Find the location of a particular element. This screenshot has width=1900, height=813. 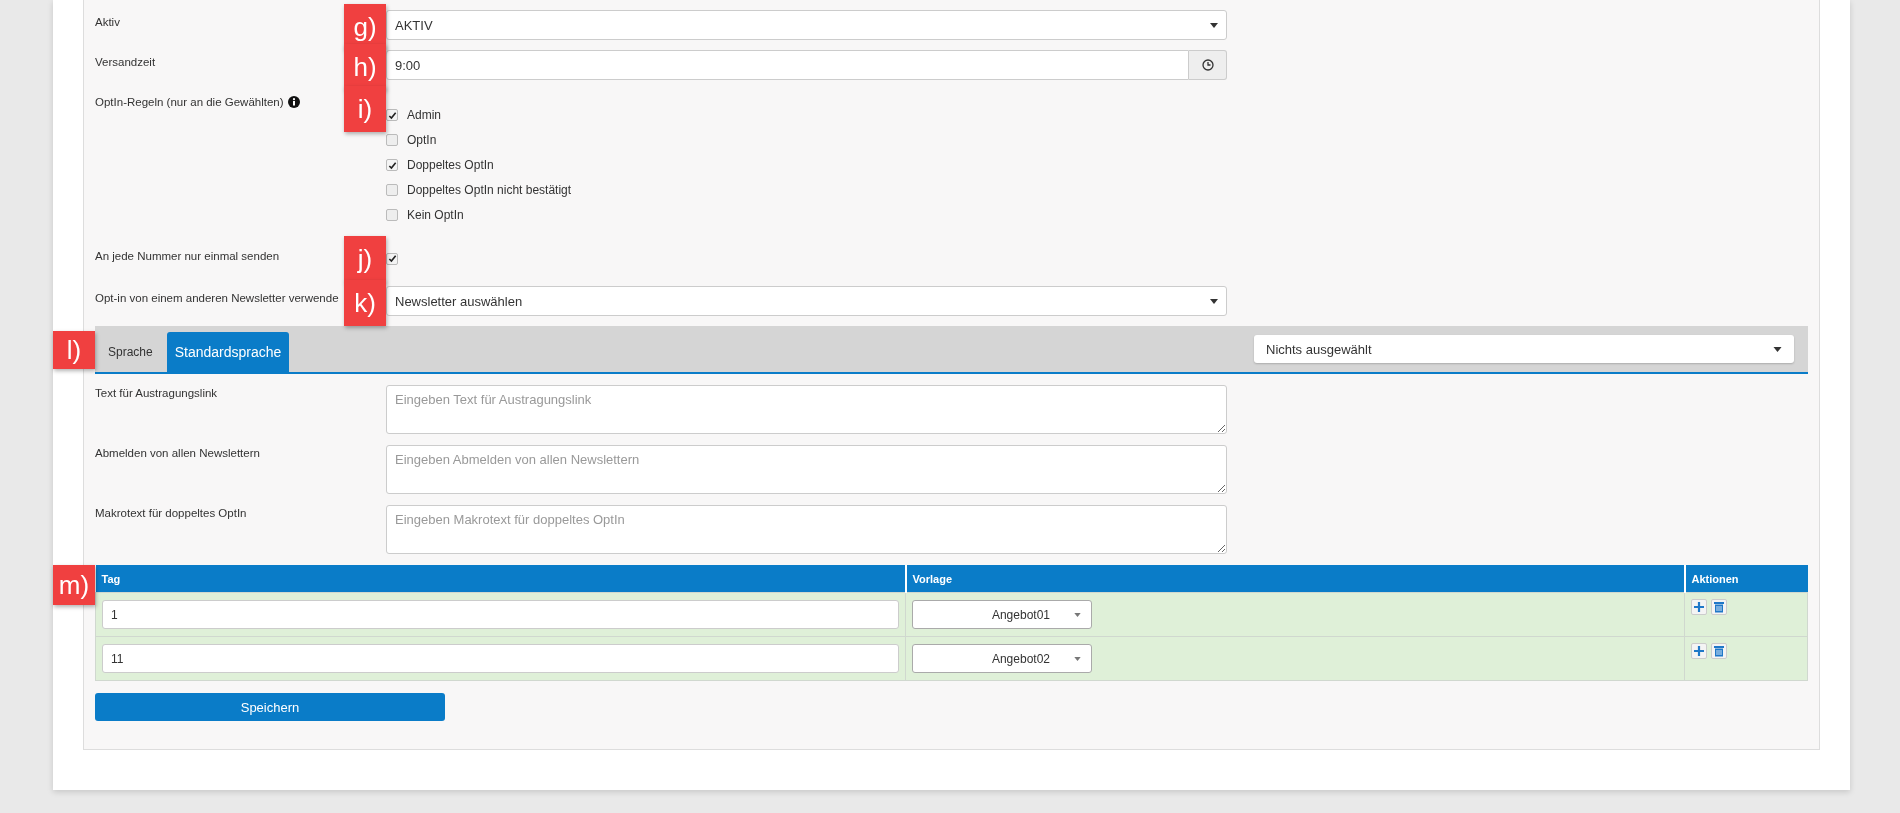

checkbox-label: OptIn is located at coordinates (422, 140).